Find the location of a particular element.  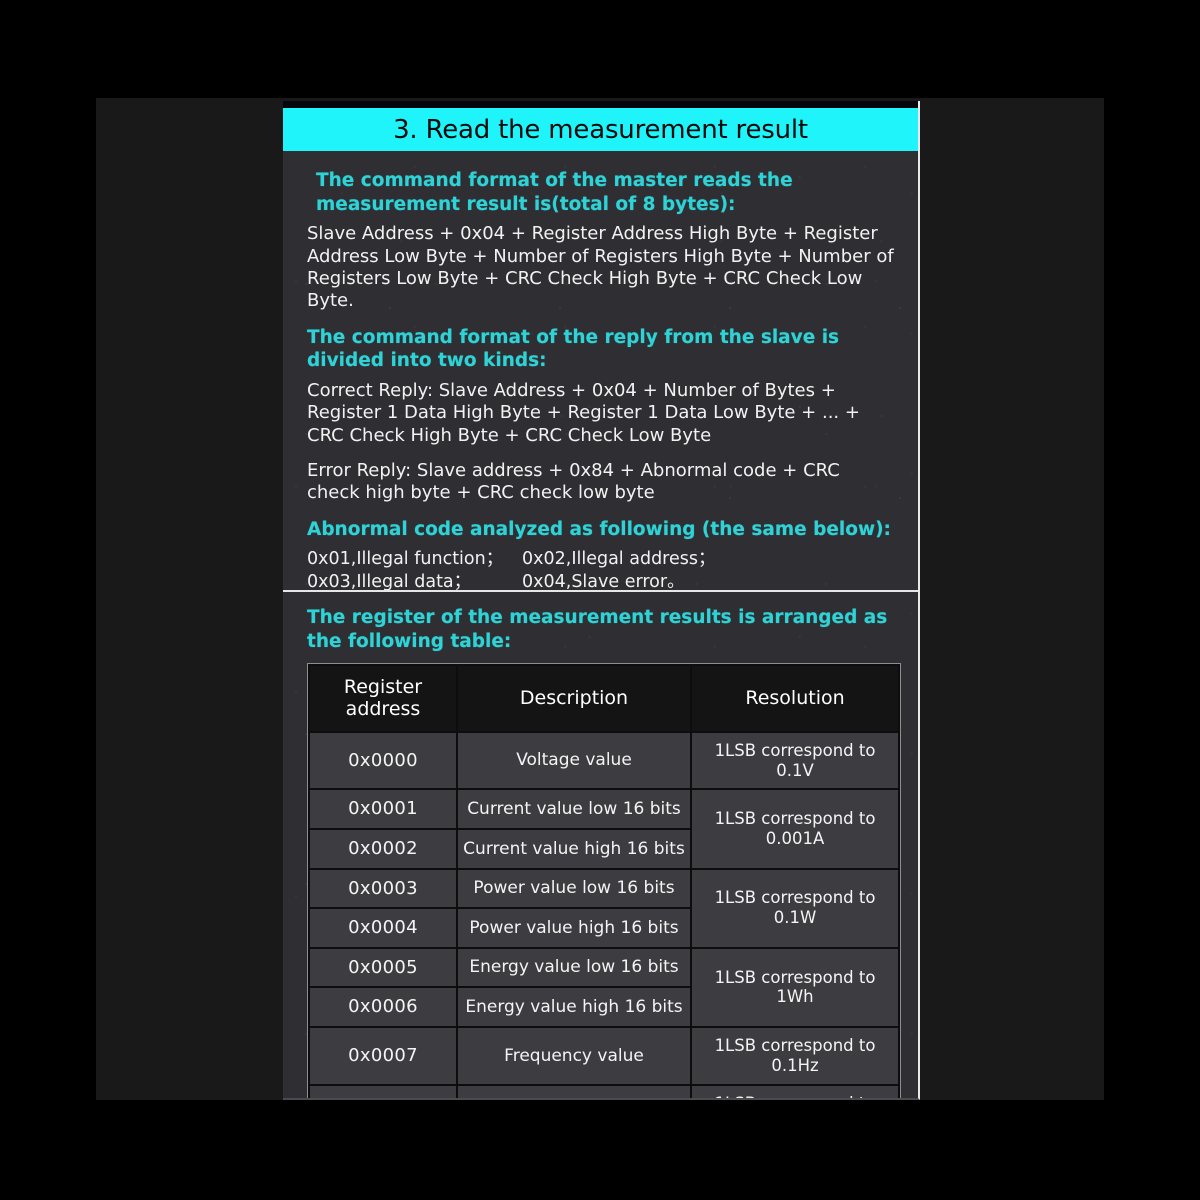

cell-description: Power value low 16 bits is located at coordinates (574, 888).